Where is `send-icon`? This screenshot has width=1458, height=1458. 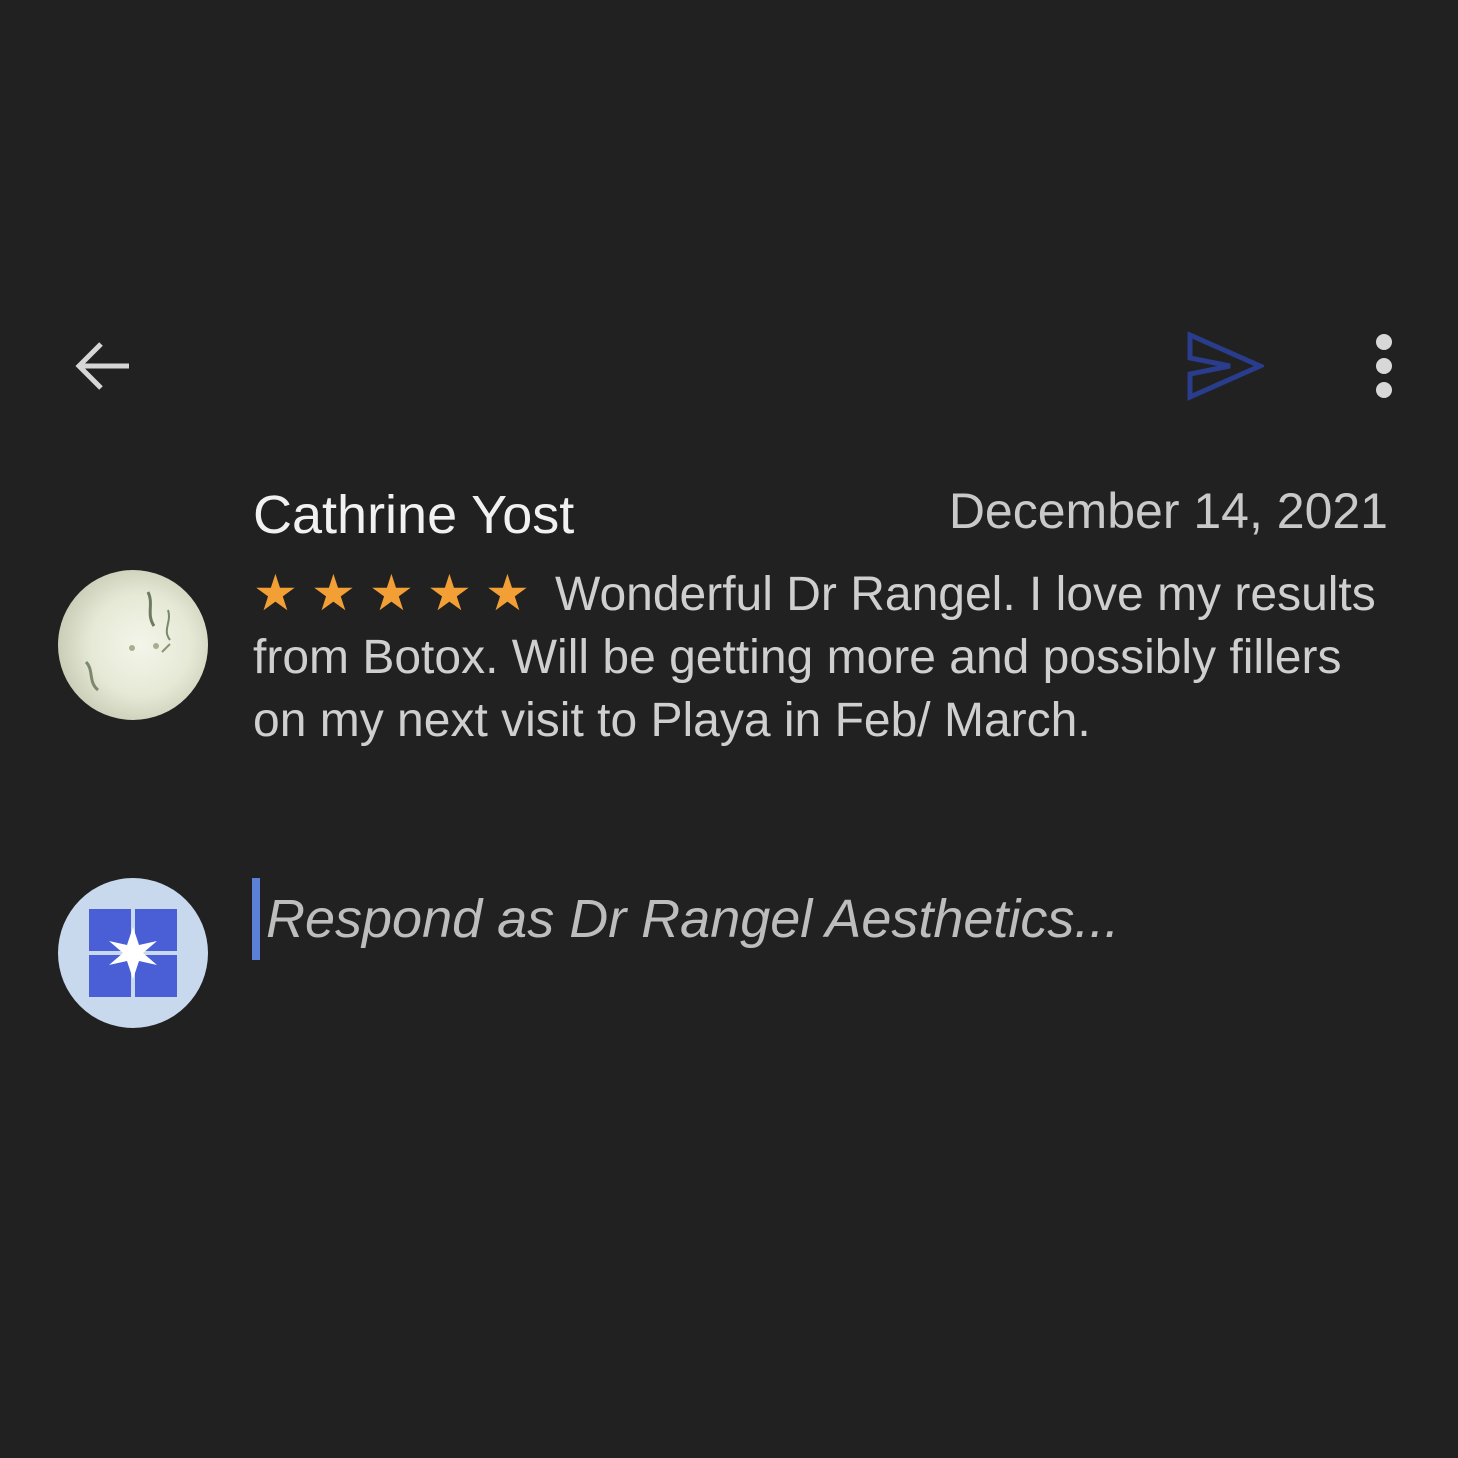 send-icon is located at coordinates (1225, 368).